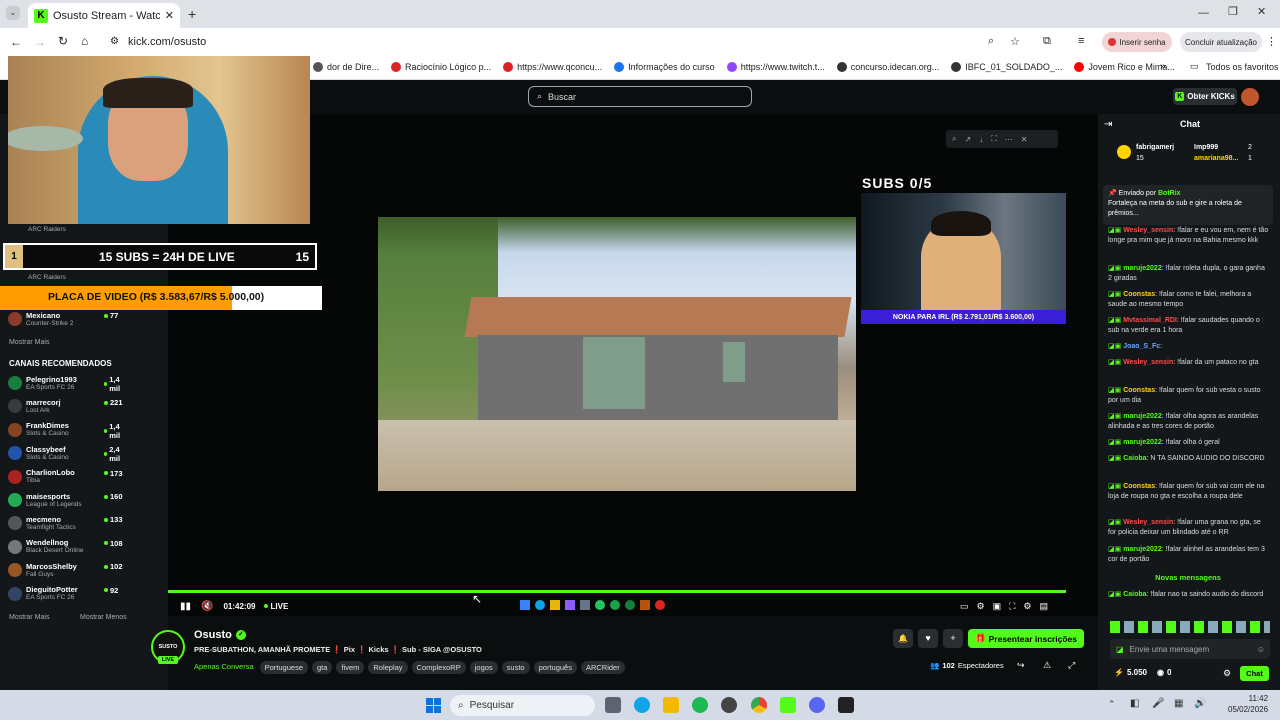  Describe the element at coordinates (68, 453) in the screenshot. I see `sidebar-channel: Classybeef Slots & Casino 2,4 mil` at that location.